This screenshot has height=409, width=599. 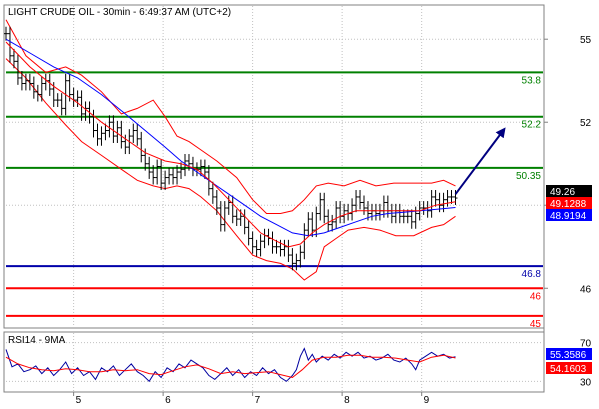 What do you see at coordinates (532, 80) in the screenshot?
I see `level-label: 53.8` at bounding box center [532, 80].